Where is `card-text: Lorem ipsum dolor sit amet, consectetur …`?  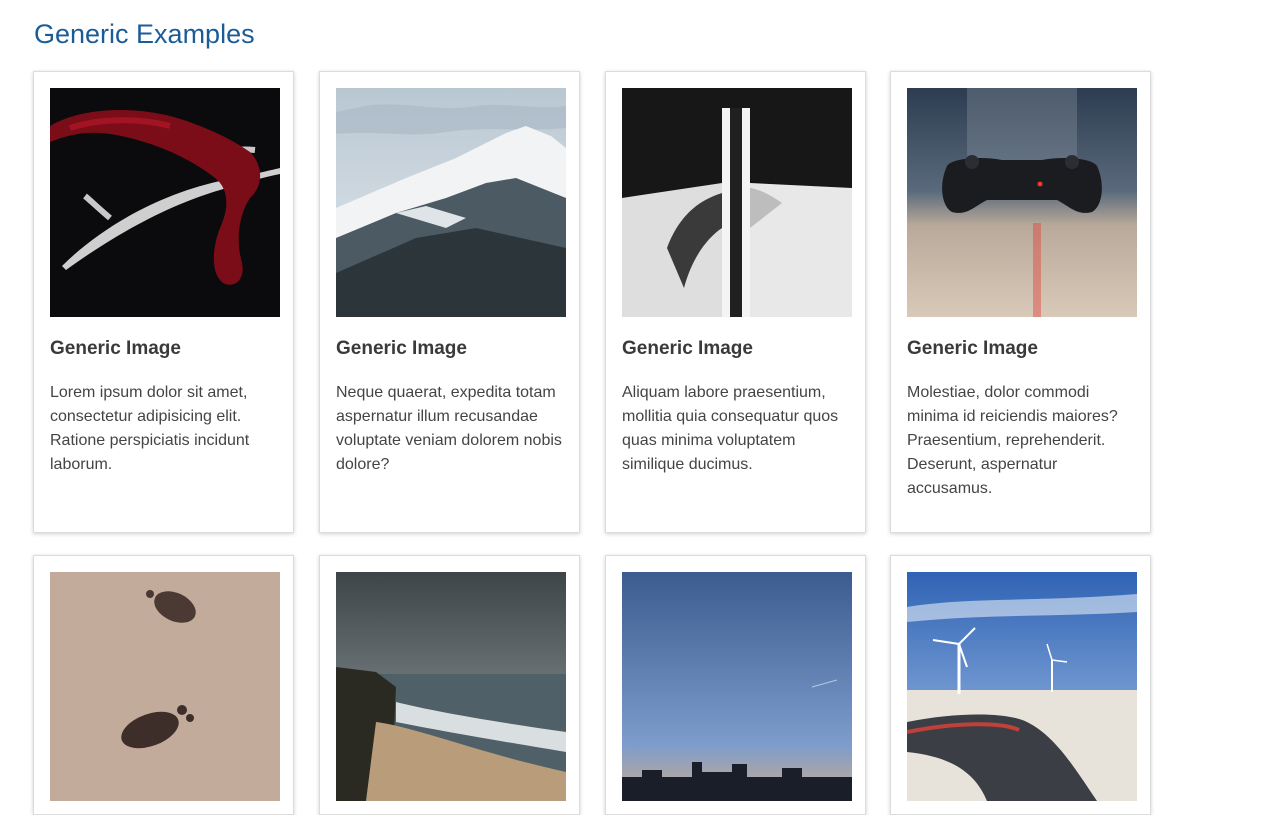
card-text: Lorem ipsum dolor sit amet, consectetur … is located at coordinates (150, 428).